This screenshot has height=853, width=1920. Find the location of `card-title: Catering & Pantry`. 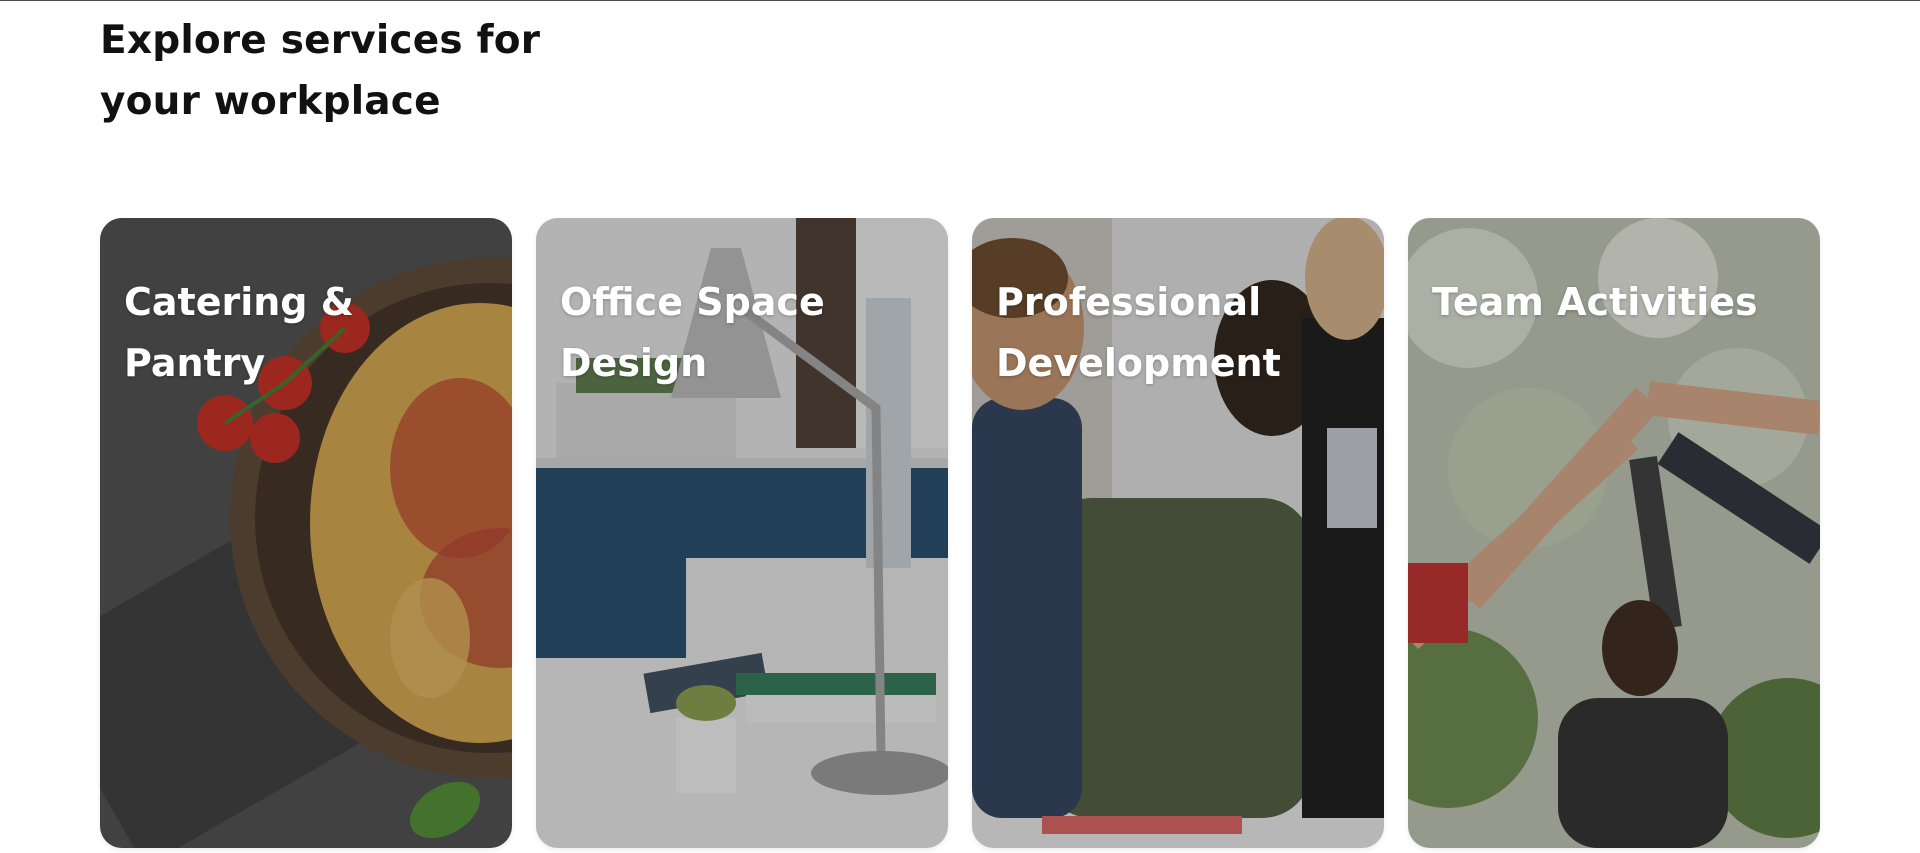

card-title: Catering & Pantry is located at coordinates (239, 332).